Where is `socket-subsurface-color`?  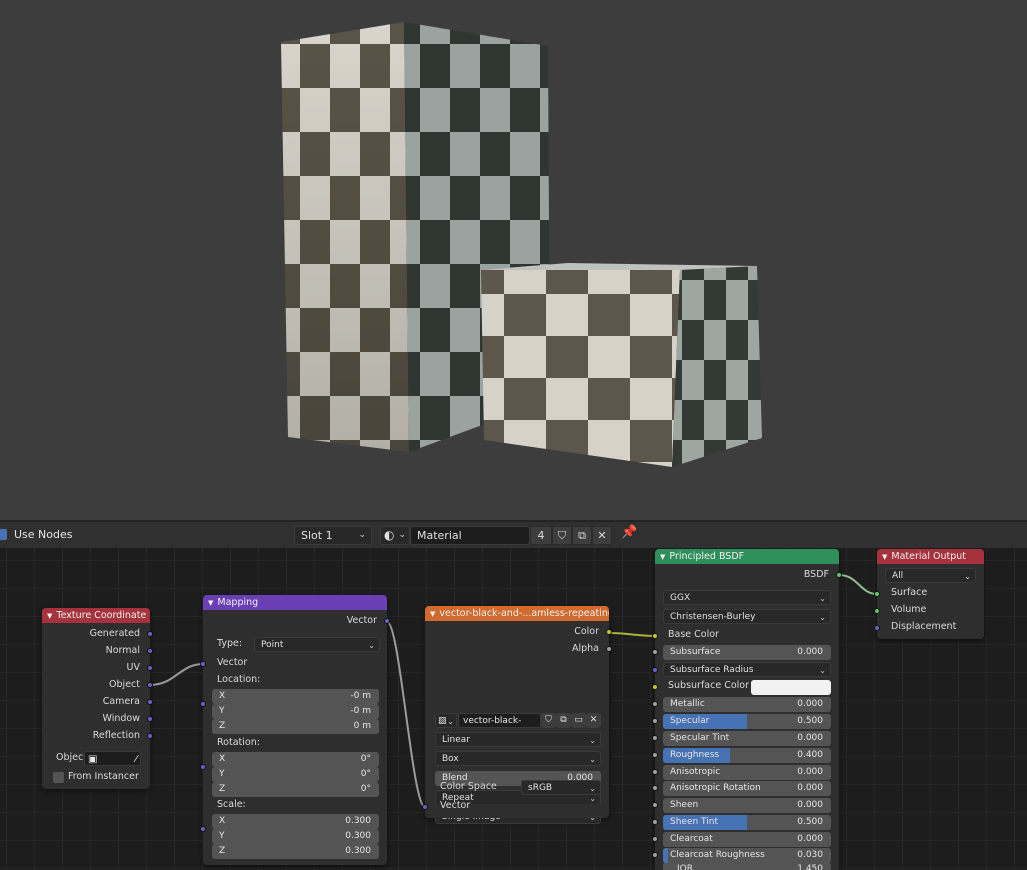 socket-subsurface-color is located at coordinates (655, 687).